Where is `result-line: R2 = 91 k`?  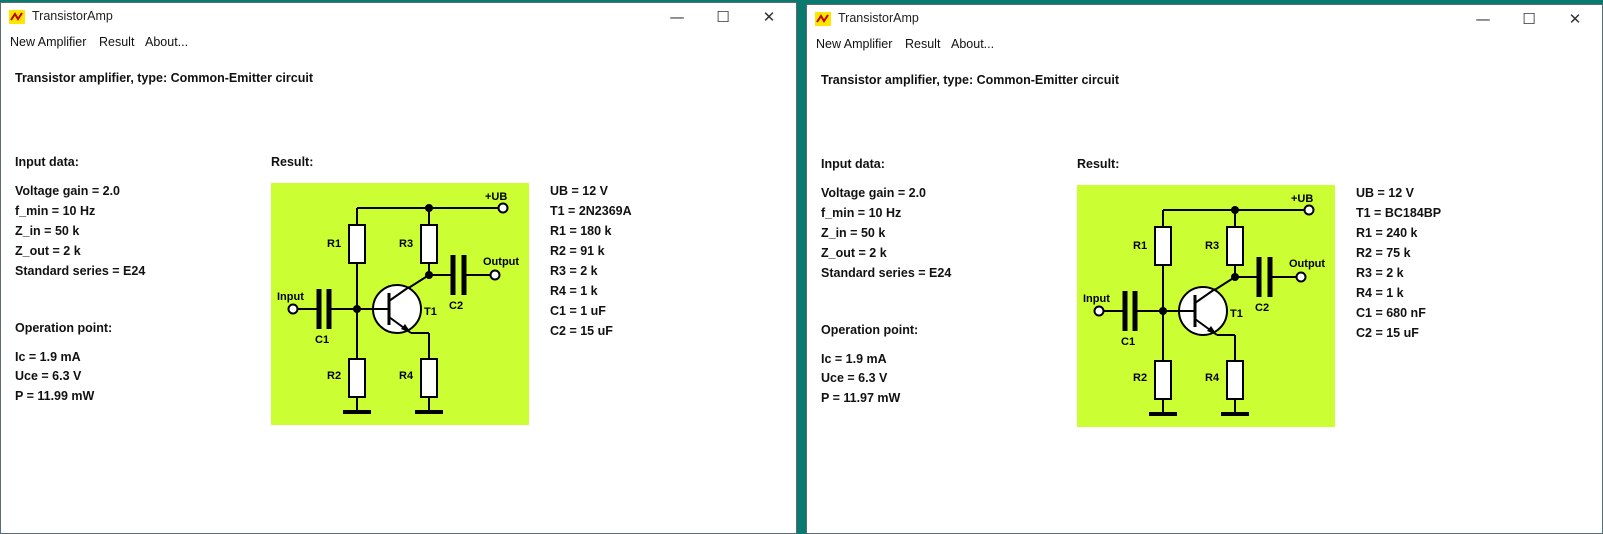
result-line: R2 = 91 k is located at coordinates (577, 251).